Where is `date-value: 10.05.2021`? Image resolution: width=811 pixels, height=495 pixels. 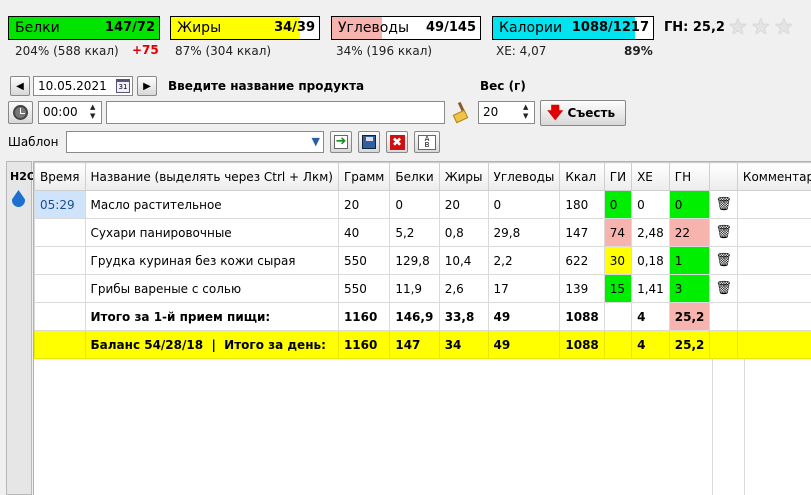
date-value: 10.05.2021 is located at coordinates (72, 86).